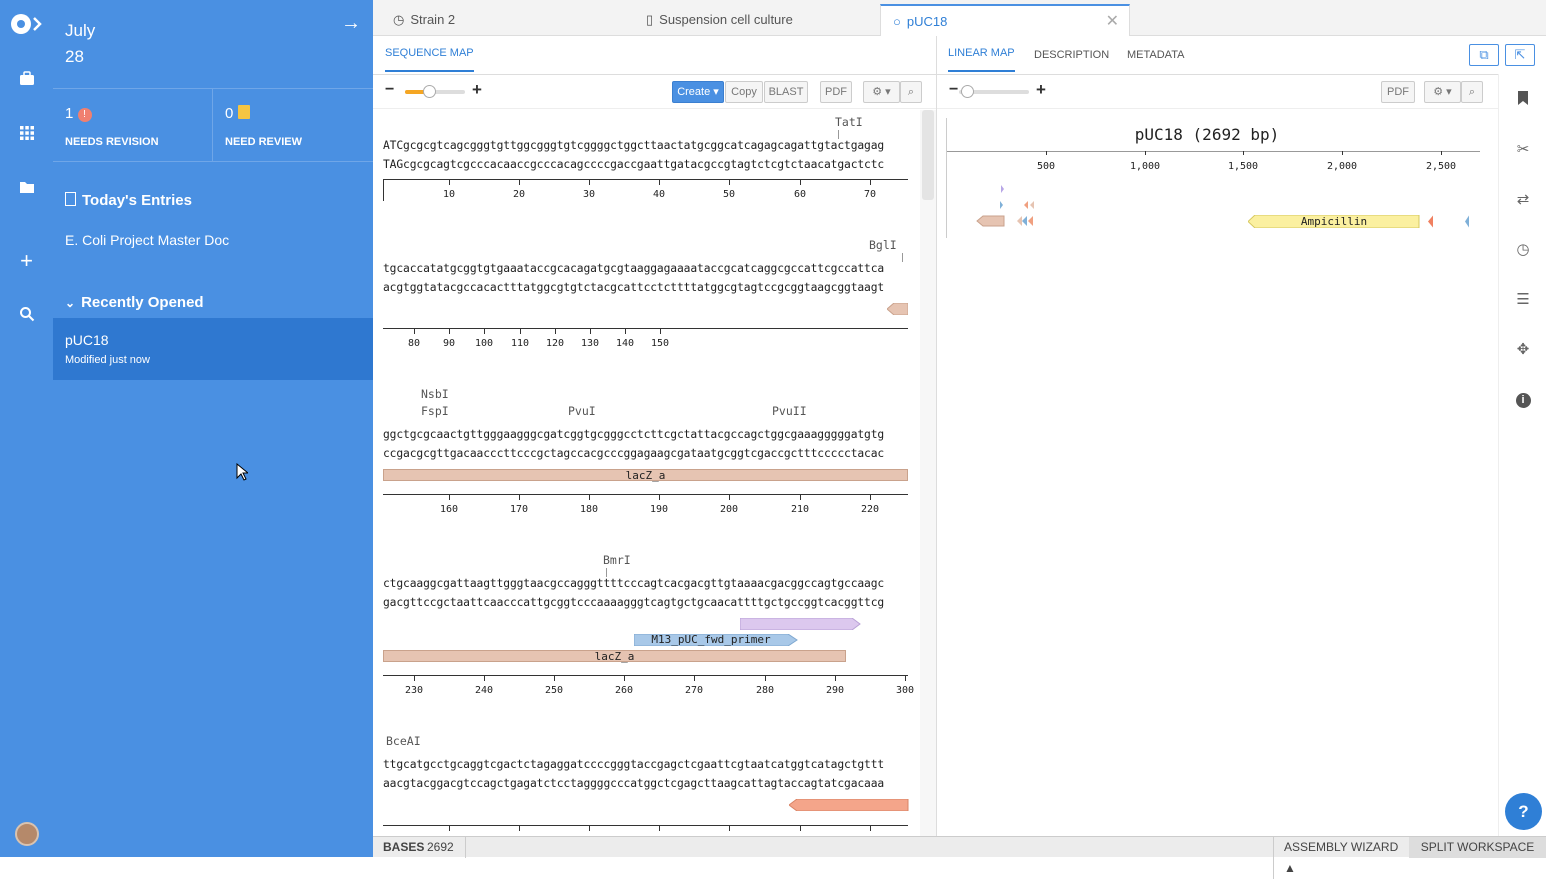 The height and width of the screenshot is (879, 1546). I want to click on briefcase-icon, so click(26, 79).